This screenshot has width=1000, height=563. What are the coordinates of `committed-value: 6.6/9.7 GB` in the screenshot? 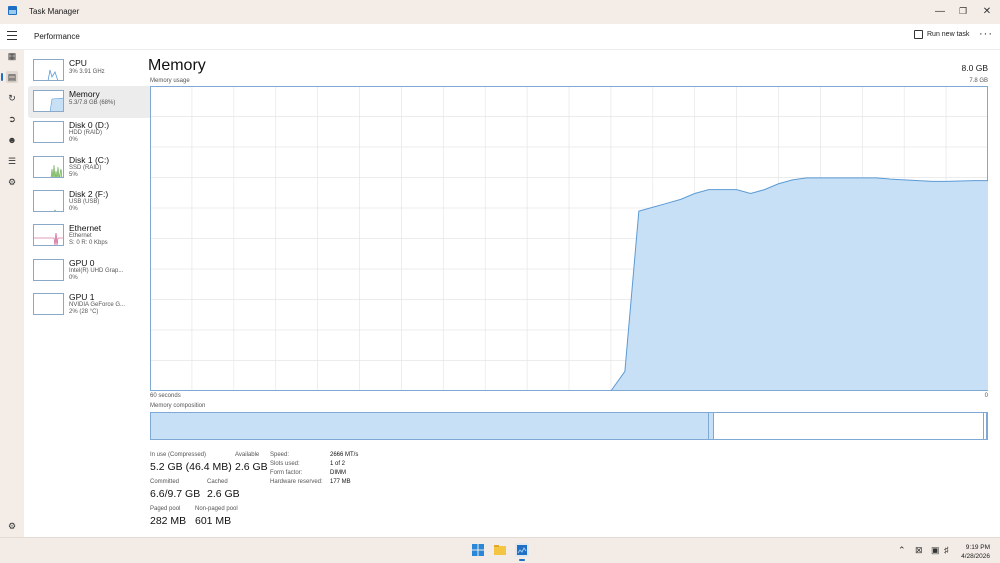 It's located at (175, 494).